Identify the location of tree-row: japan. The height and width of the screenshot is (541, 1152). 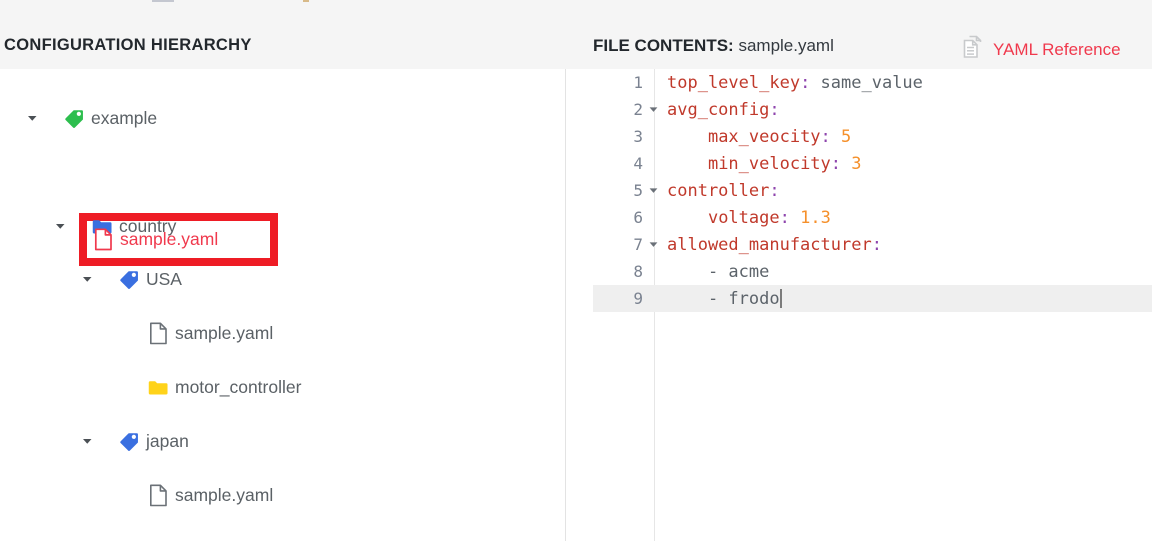
(135, 441).